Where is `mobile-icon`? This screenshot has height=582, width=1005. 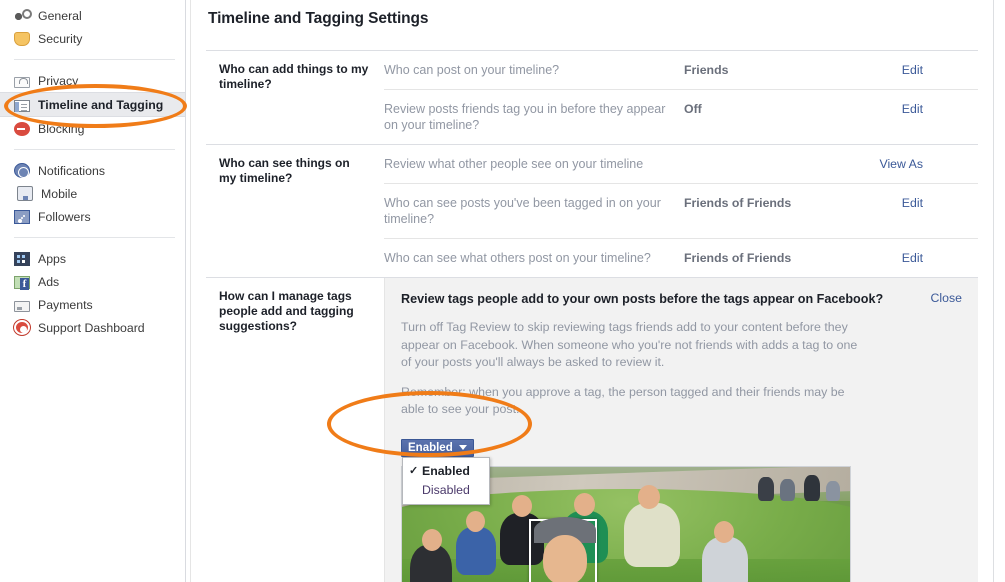 mobile-icon is located at coordinates (25, 193).